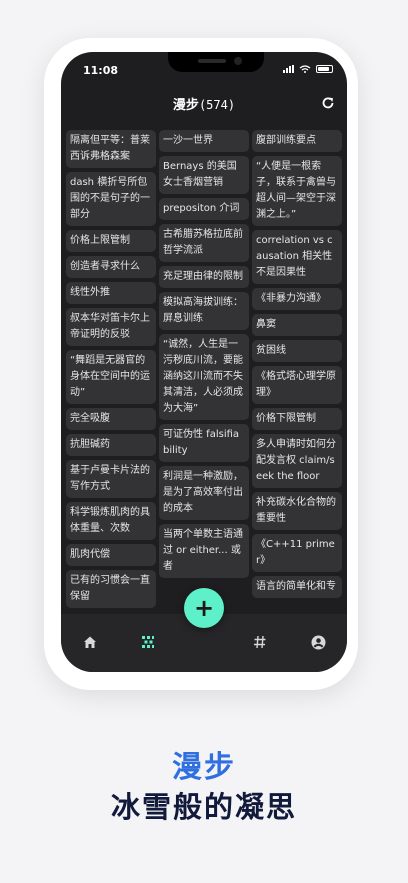  Describe the element at coordinates (203, 807) in the screenshot. I see `caption-subtitle: 冰雪般的凝思` at that location.